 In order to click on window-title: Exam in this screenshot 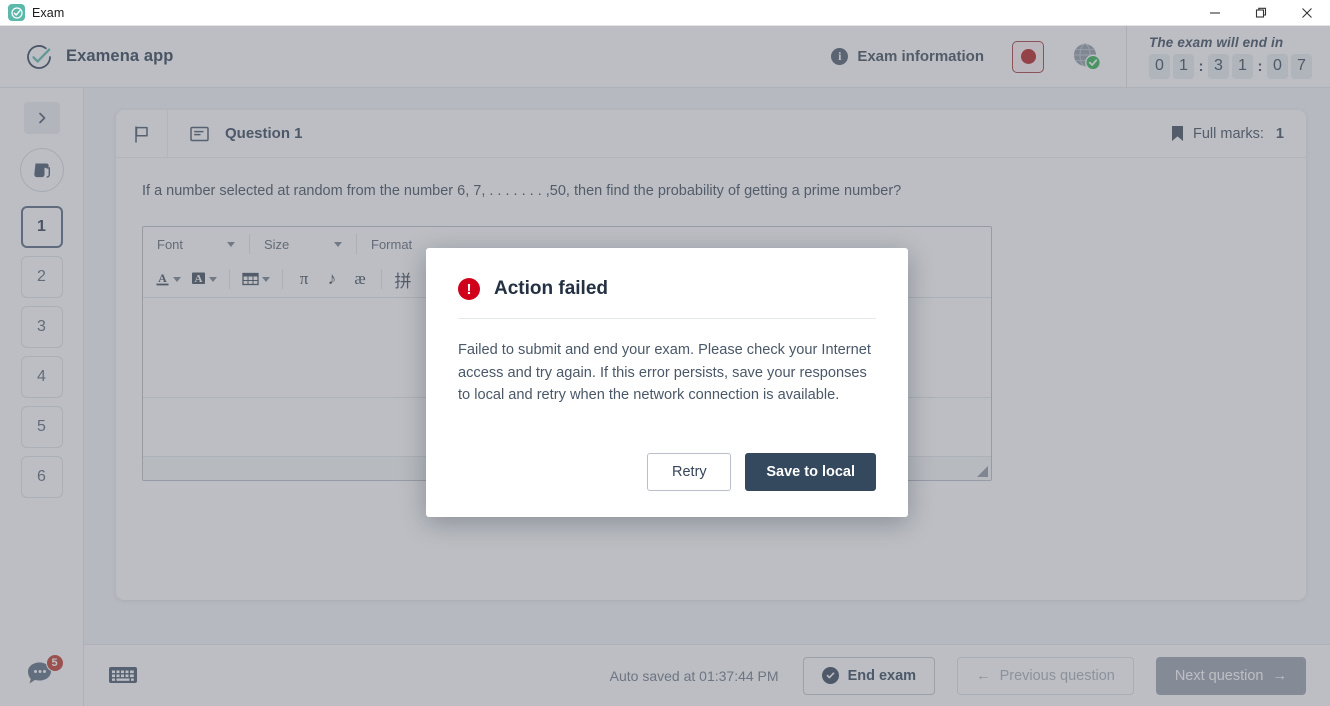, I will do `click(48, 12)`.